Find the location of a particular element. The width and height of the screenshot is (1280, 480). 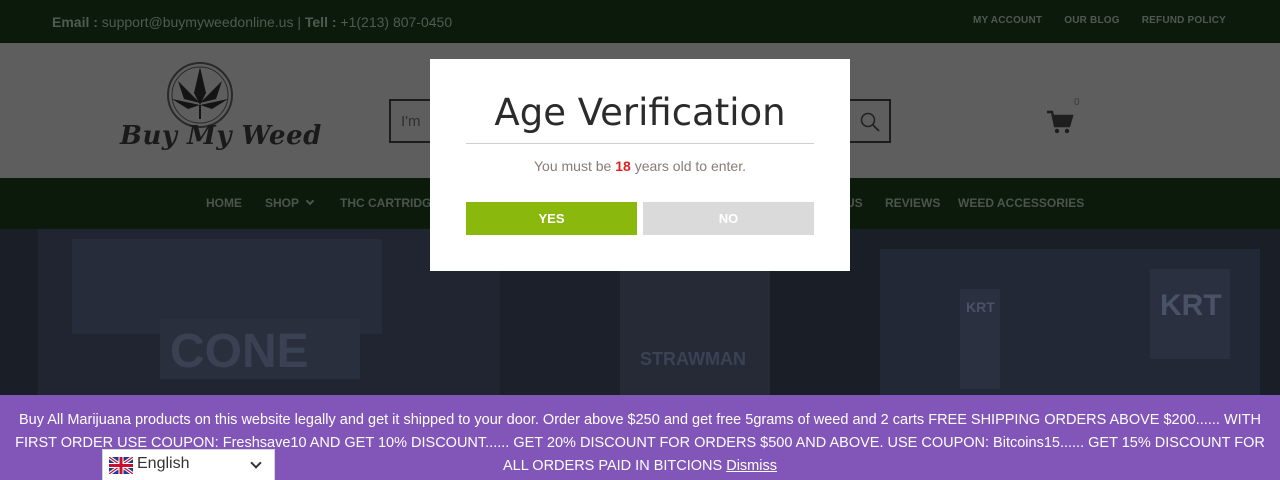

modal-message: You must be 18 years old to enter. is located at coordinates (640, 166).